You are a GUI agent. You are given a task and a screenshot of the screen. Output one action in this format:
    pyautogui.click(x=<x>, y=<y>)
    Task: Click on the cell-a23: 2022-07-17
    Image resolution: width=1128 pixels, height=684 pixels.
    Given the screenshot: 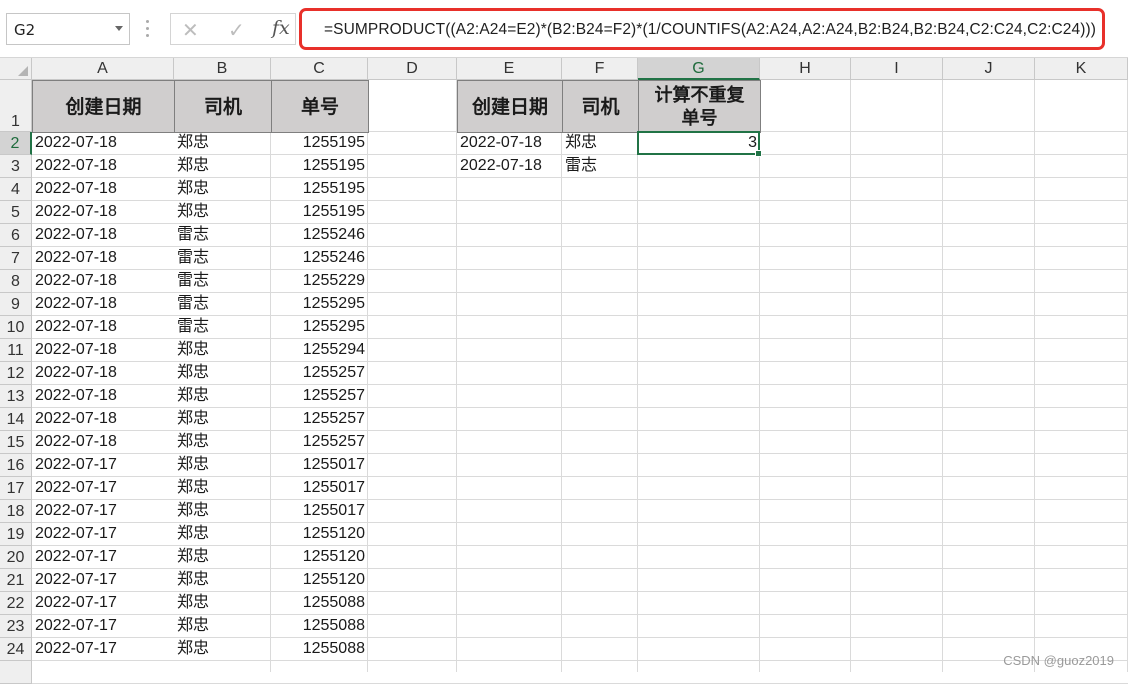 What is the action you would take?
    pyautogui.click(x=103, y=626)
    